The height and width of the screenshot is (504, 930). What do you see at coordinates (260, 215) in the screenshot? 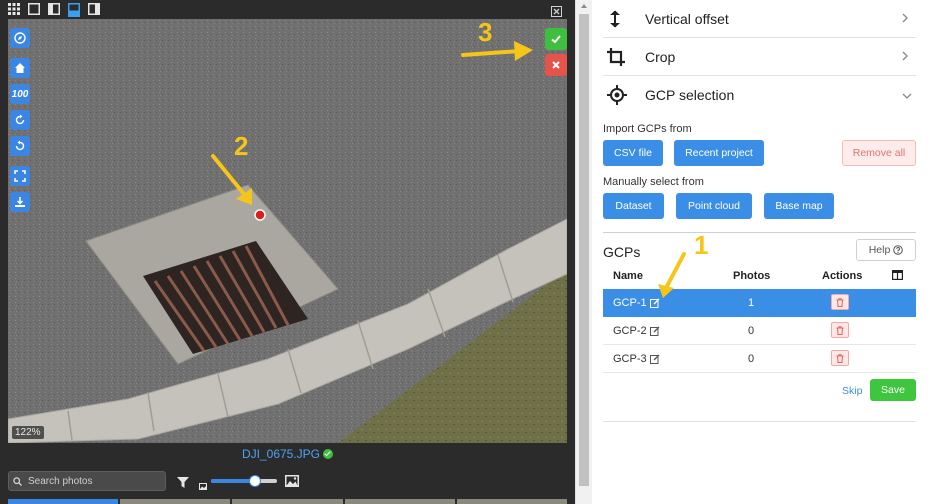
I see `gcp-marker` at bounding box center [260, 215].